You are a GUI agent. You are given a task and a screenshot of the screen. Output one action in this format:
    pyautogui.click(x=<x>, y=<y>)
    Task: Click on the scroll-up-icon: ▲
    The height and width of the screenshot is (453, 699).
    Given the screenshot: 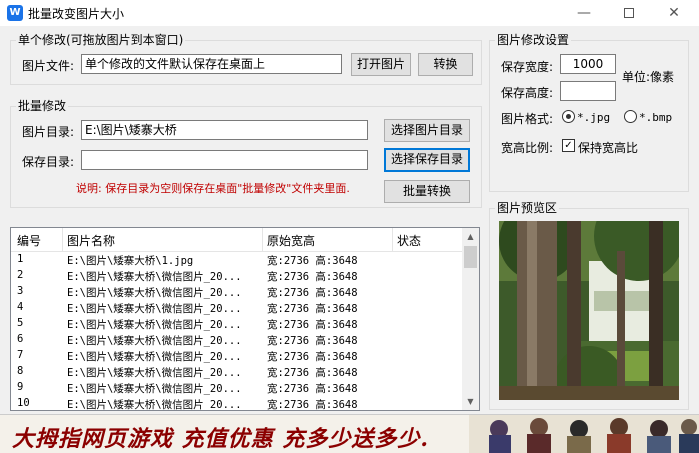 What is the action you would take?
    pyautogui.click(x=470, y=236)
    